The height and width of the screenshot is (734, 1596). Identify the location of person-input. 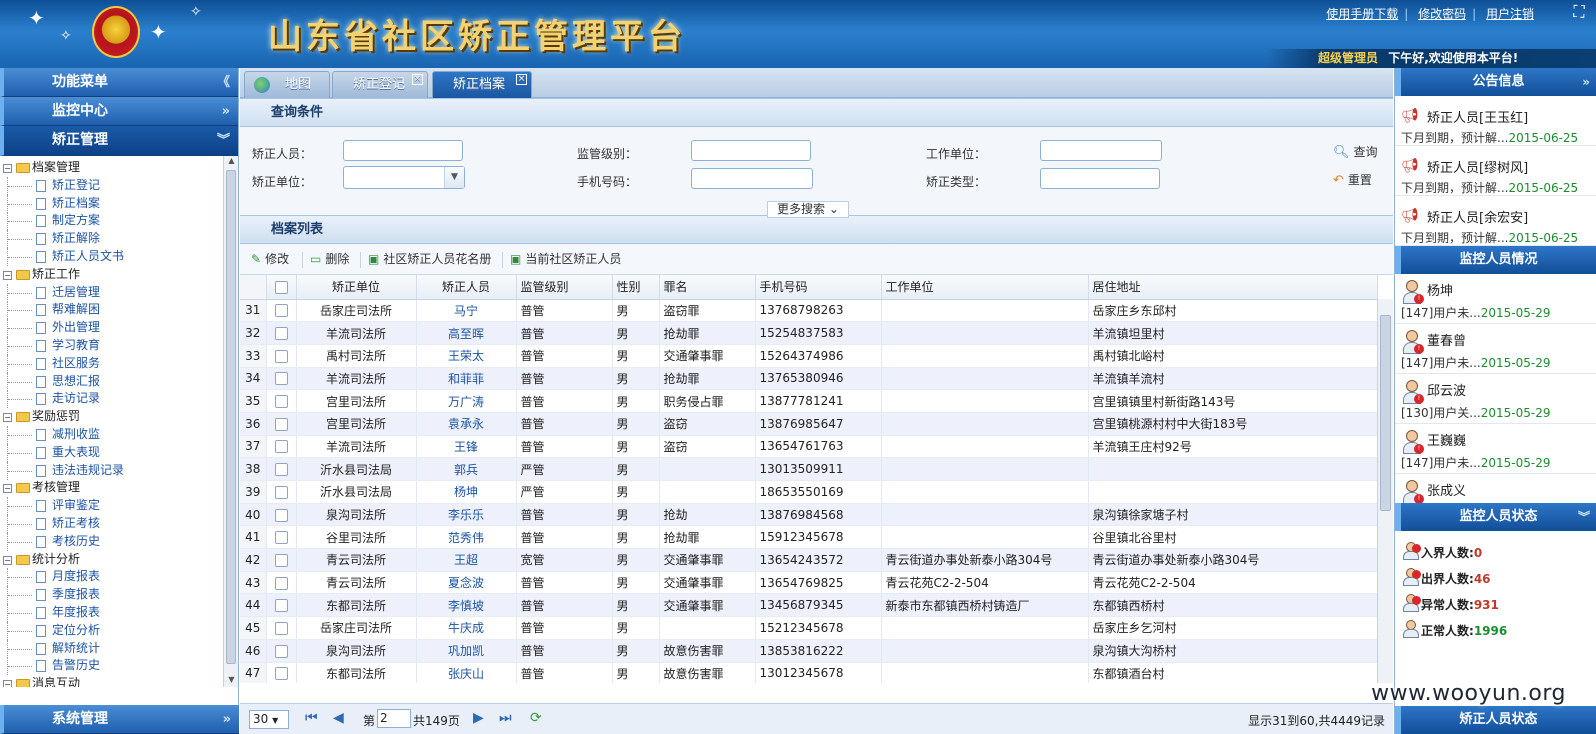
(403, 150).